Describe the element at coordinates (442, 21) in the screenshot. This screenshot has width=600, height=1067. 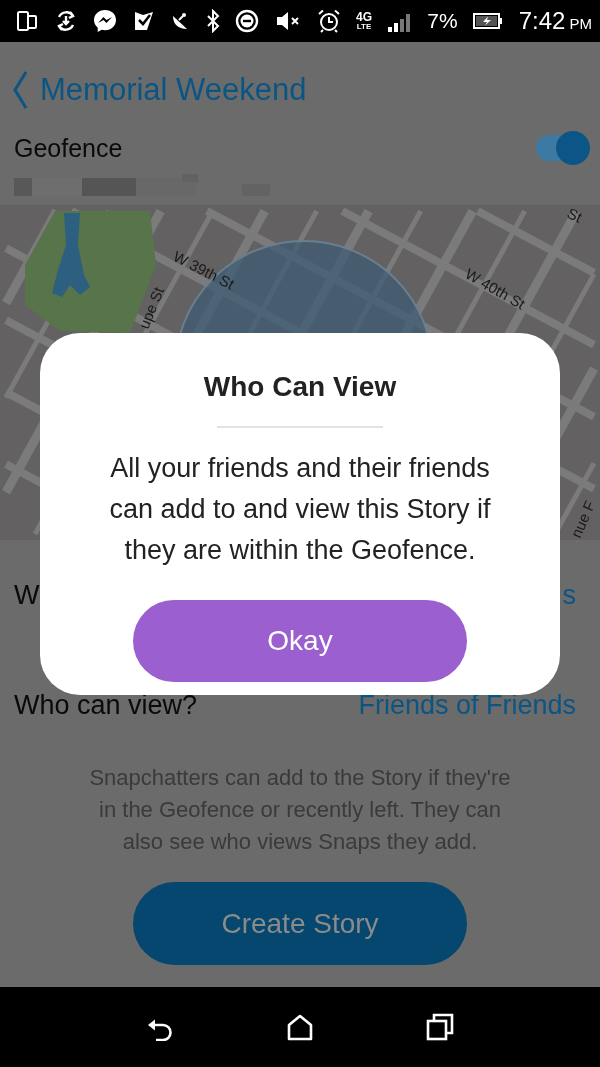
I see `battery-percent: 7%` at that location.